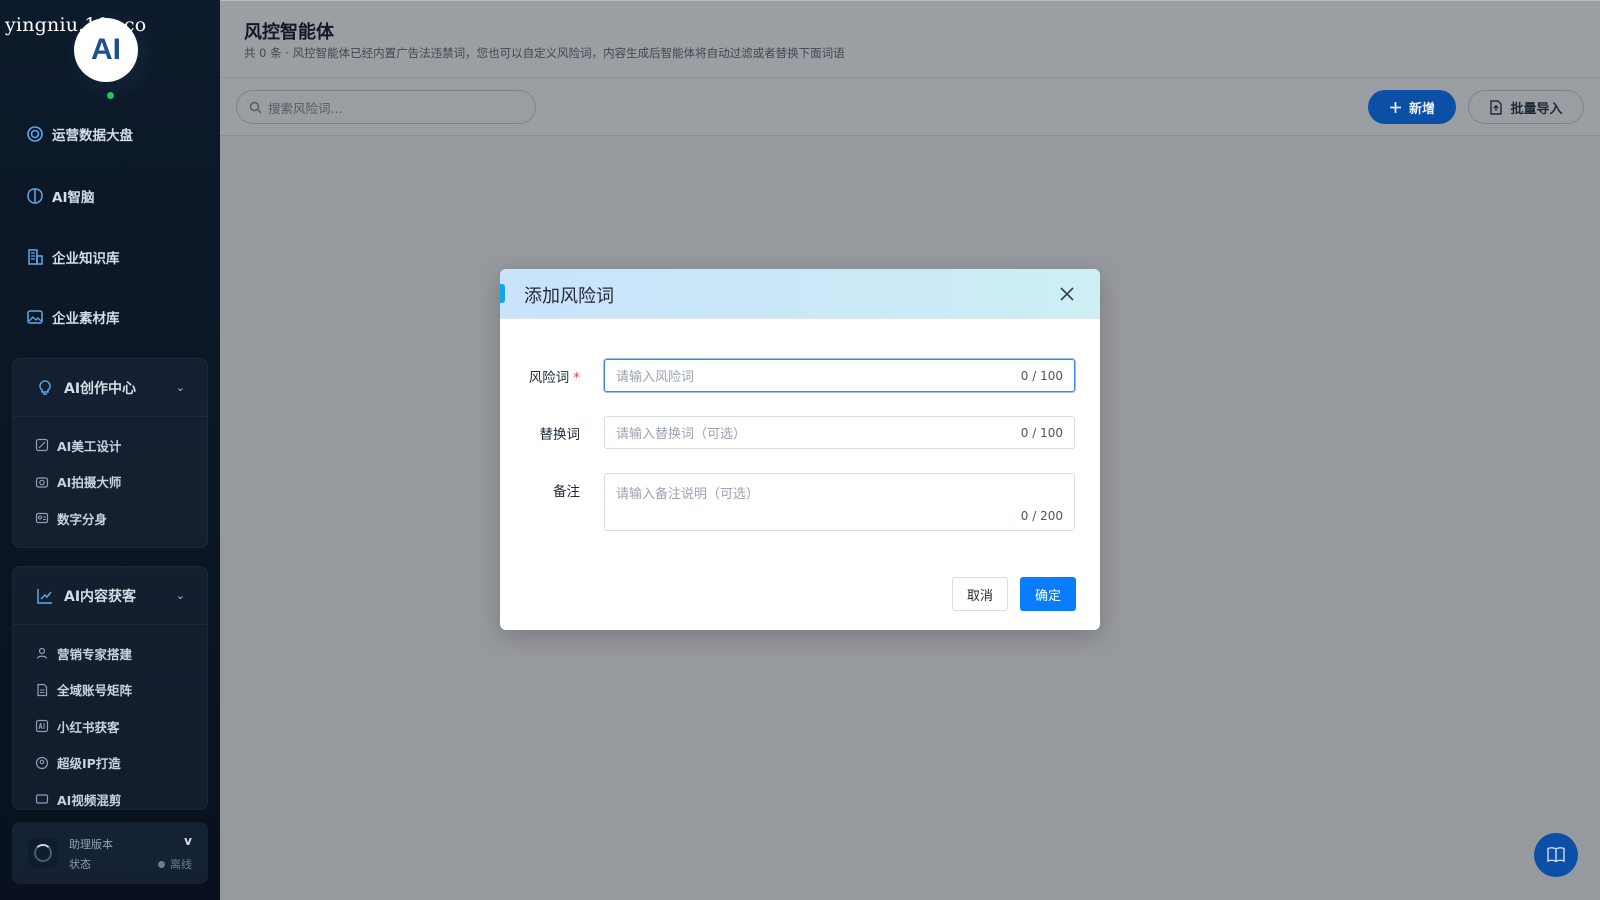 Image resolution: width=1600 pixels, height=900 pixels. I want to click on sidebar-item-dashboard: 运营数据大盘, so click(79, 134).